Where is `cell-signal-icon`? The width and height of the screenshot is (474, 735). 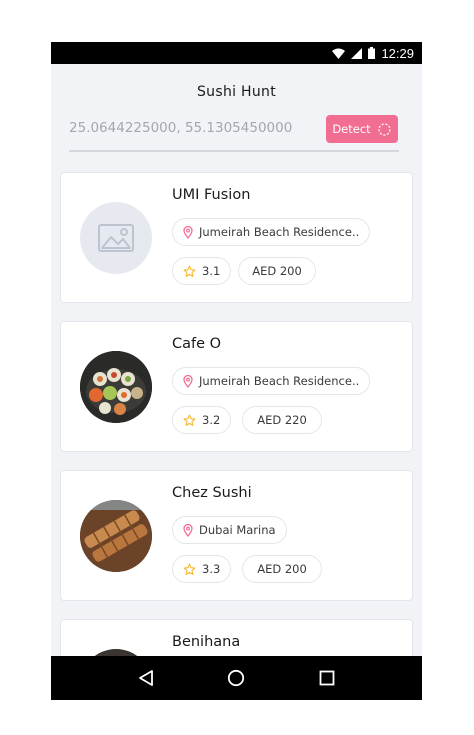
cell-signal-icon is located at coordinates (357, 53).